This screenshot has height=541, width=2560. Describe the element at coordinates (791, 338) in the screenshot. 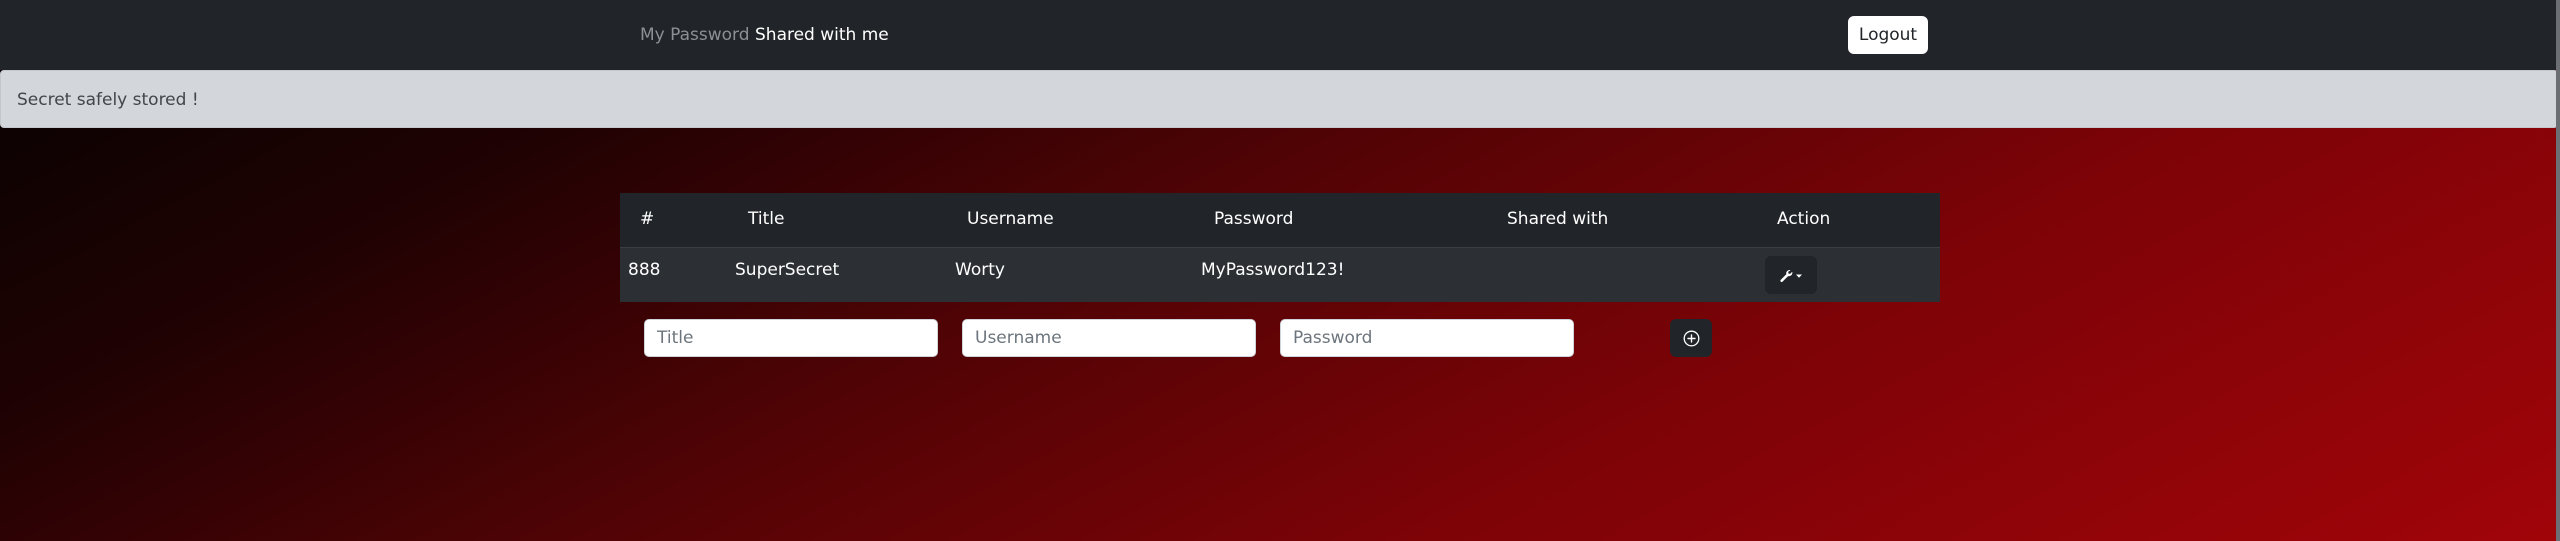

I see `title-input` at that location.